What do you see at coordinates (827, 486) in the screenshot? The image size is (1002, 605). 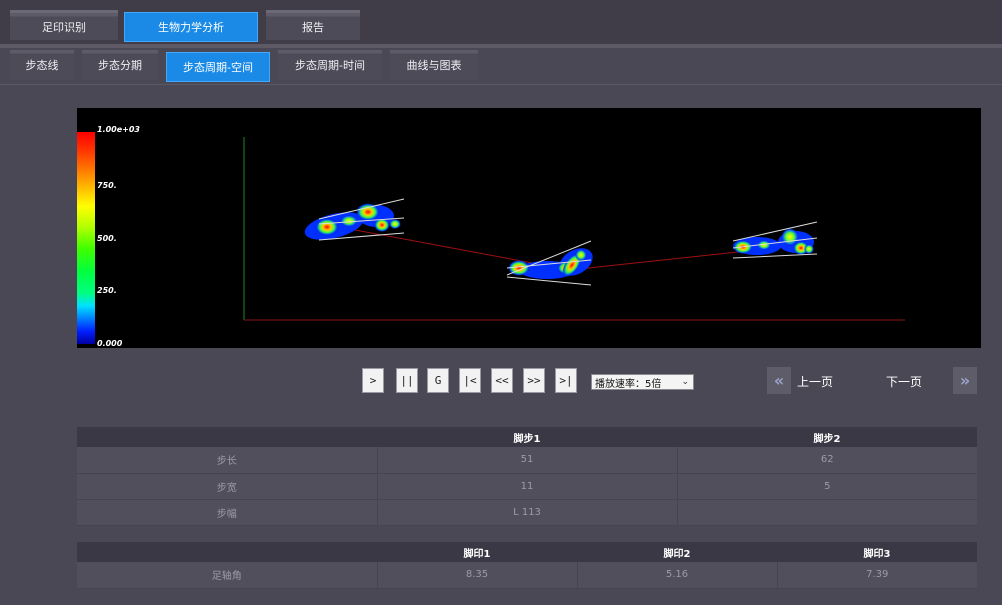 I see `table-cell: 5` at bounding box center [827, 486].